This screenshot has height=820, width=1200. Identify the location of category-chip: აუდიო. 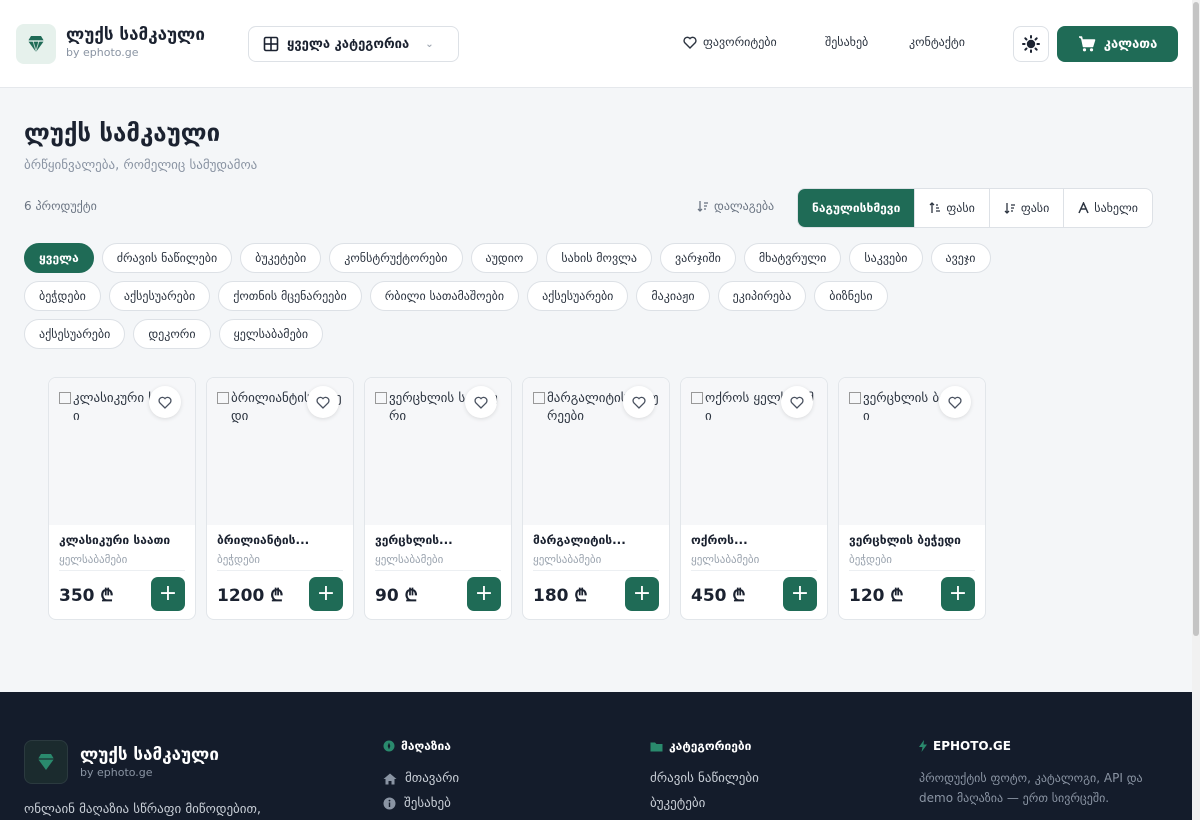
(504, 258).